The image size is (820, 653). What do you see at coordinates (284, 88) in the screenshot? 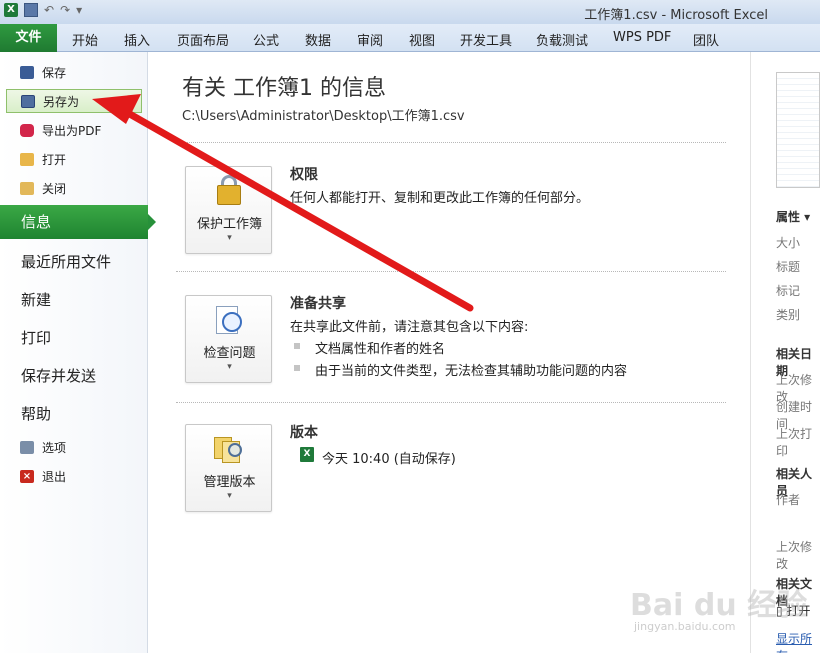
I see `page-title: 有关 工作簿1 的信息` at bounding box center [284, 88].